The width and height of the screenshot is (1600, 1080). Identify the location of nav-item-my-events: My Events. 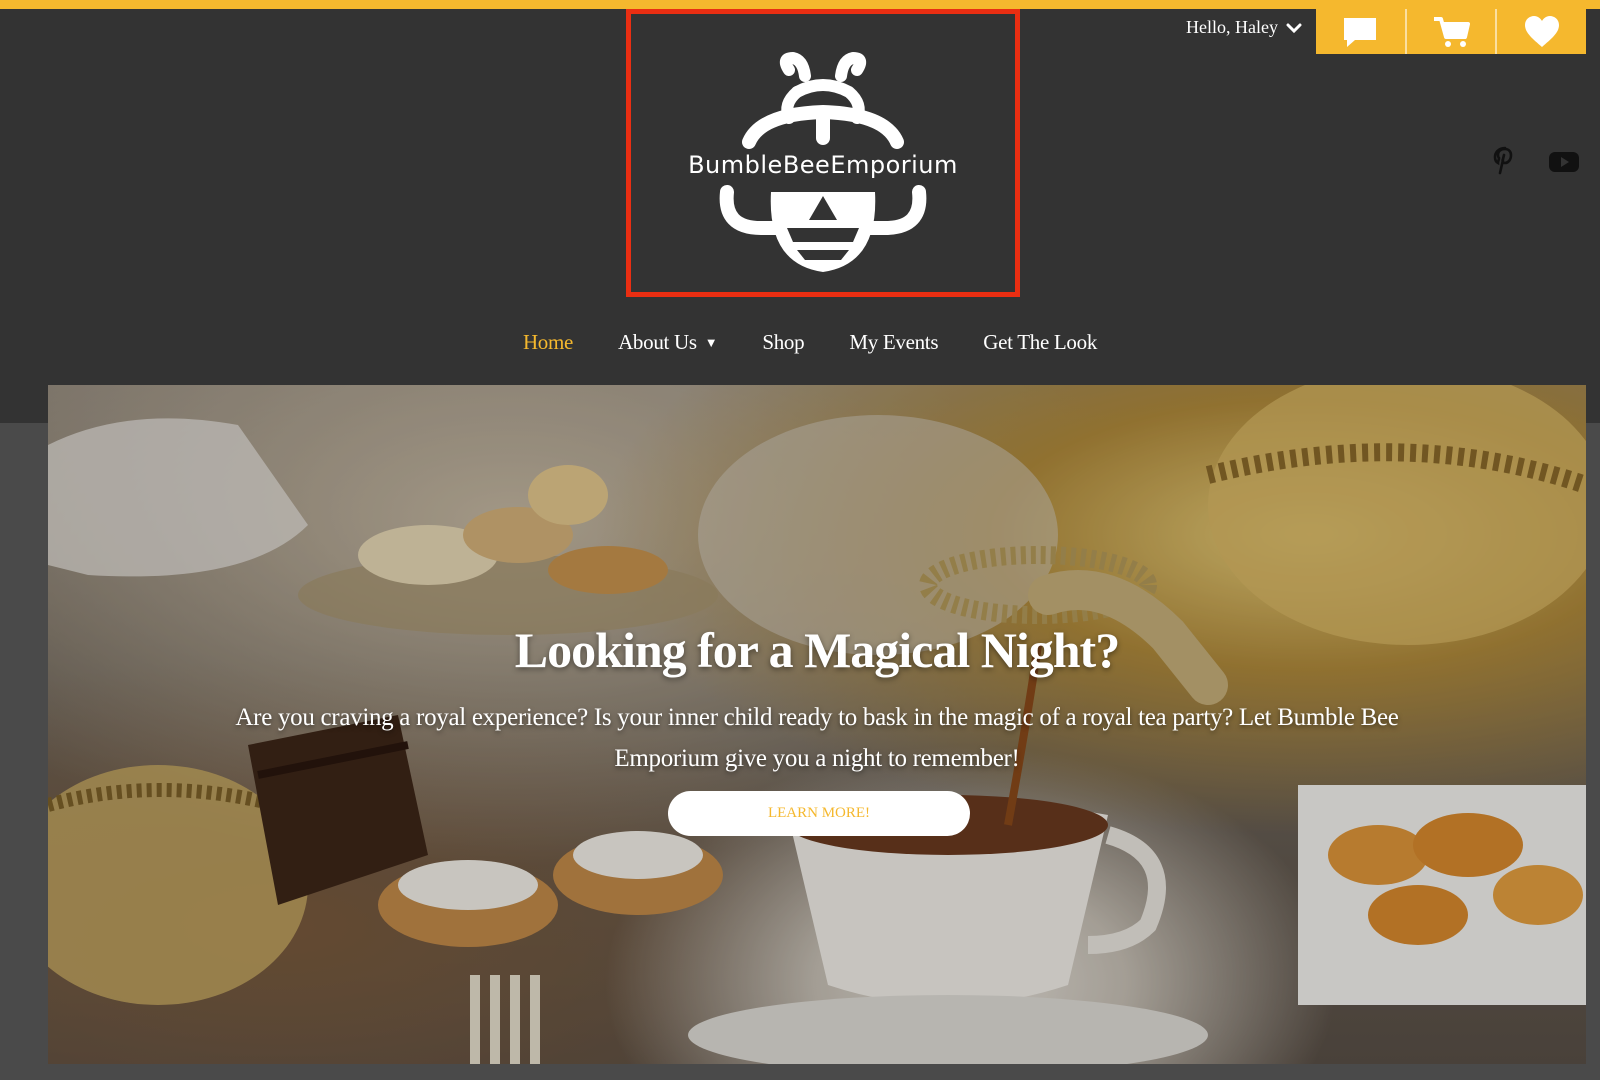
(893, 342).